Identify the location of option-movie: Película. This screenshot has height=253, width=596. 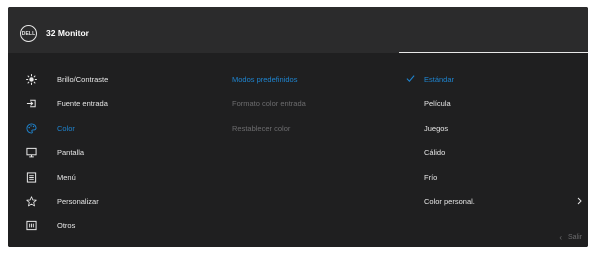
(492, 103).